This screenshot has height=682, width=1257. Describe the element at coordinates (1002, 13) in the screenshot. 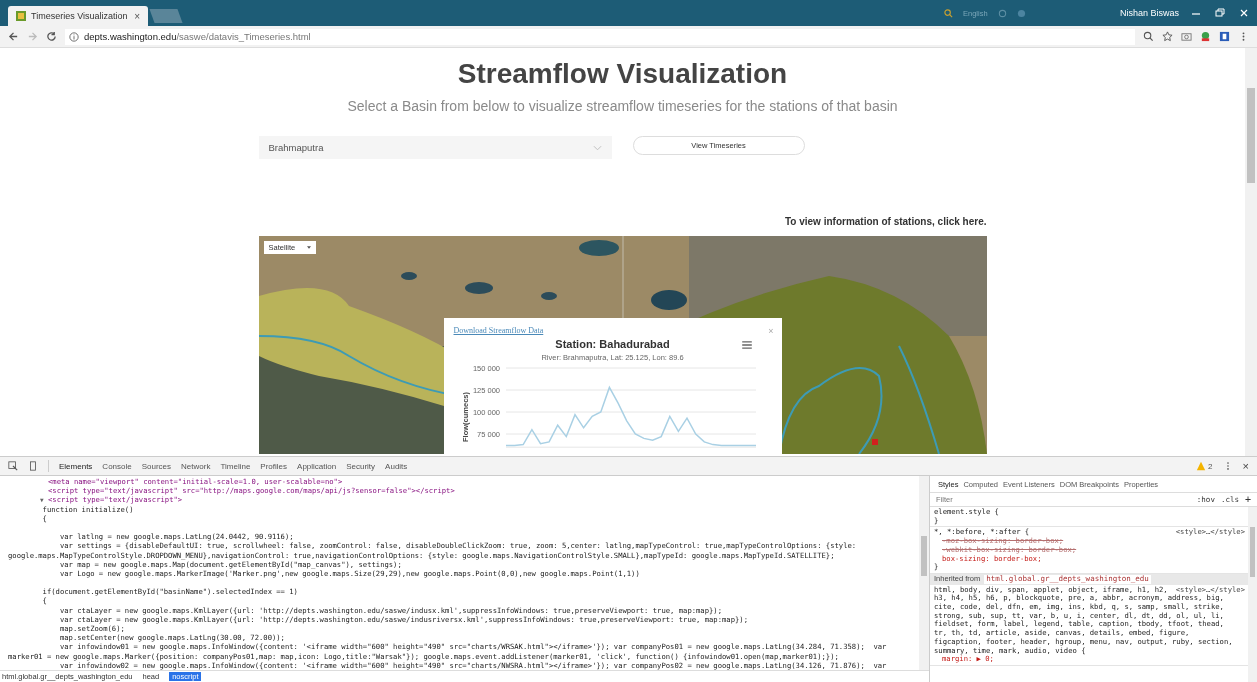

I see `circle-icon` at that location.